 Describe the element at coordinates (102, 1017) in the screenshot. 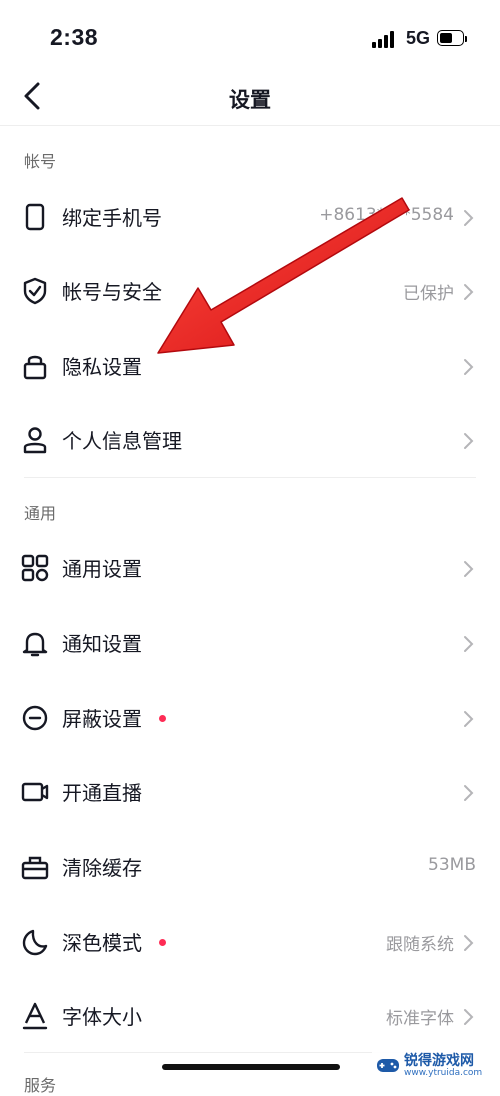

I see `row-label: 字体大小` at that location.